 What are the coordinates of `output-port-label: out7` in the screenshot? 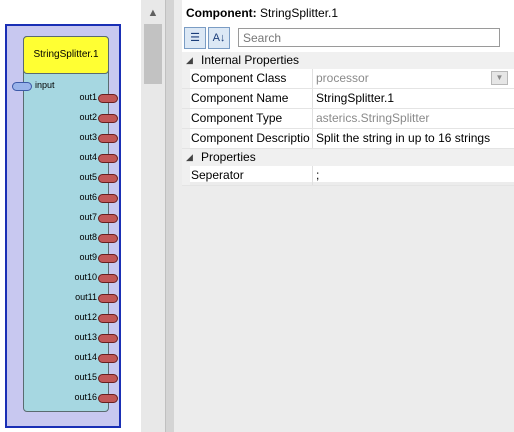 It's located at (88, 217).